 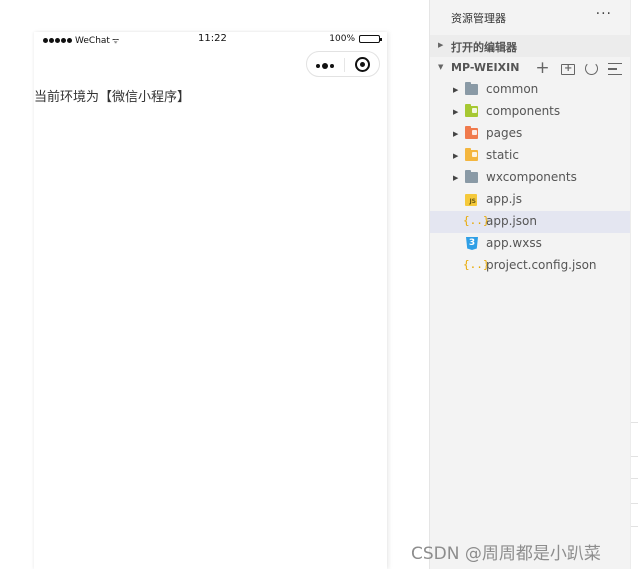 What do you see at coordinates (478, 18) in the screenshot?
I see `explorer-title: 资源管理器` at bounding box center [478, 18].